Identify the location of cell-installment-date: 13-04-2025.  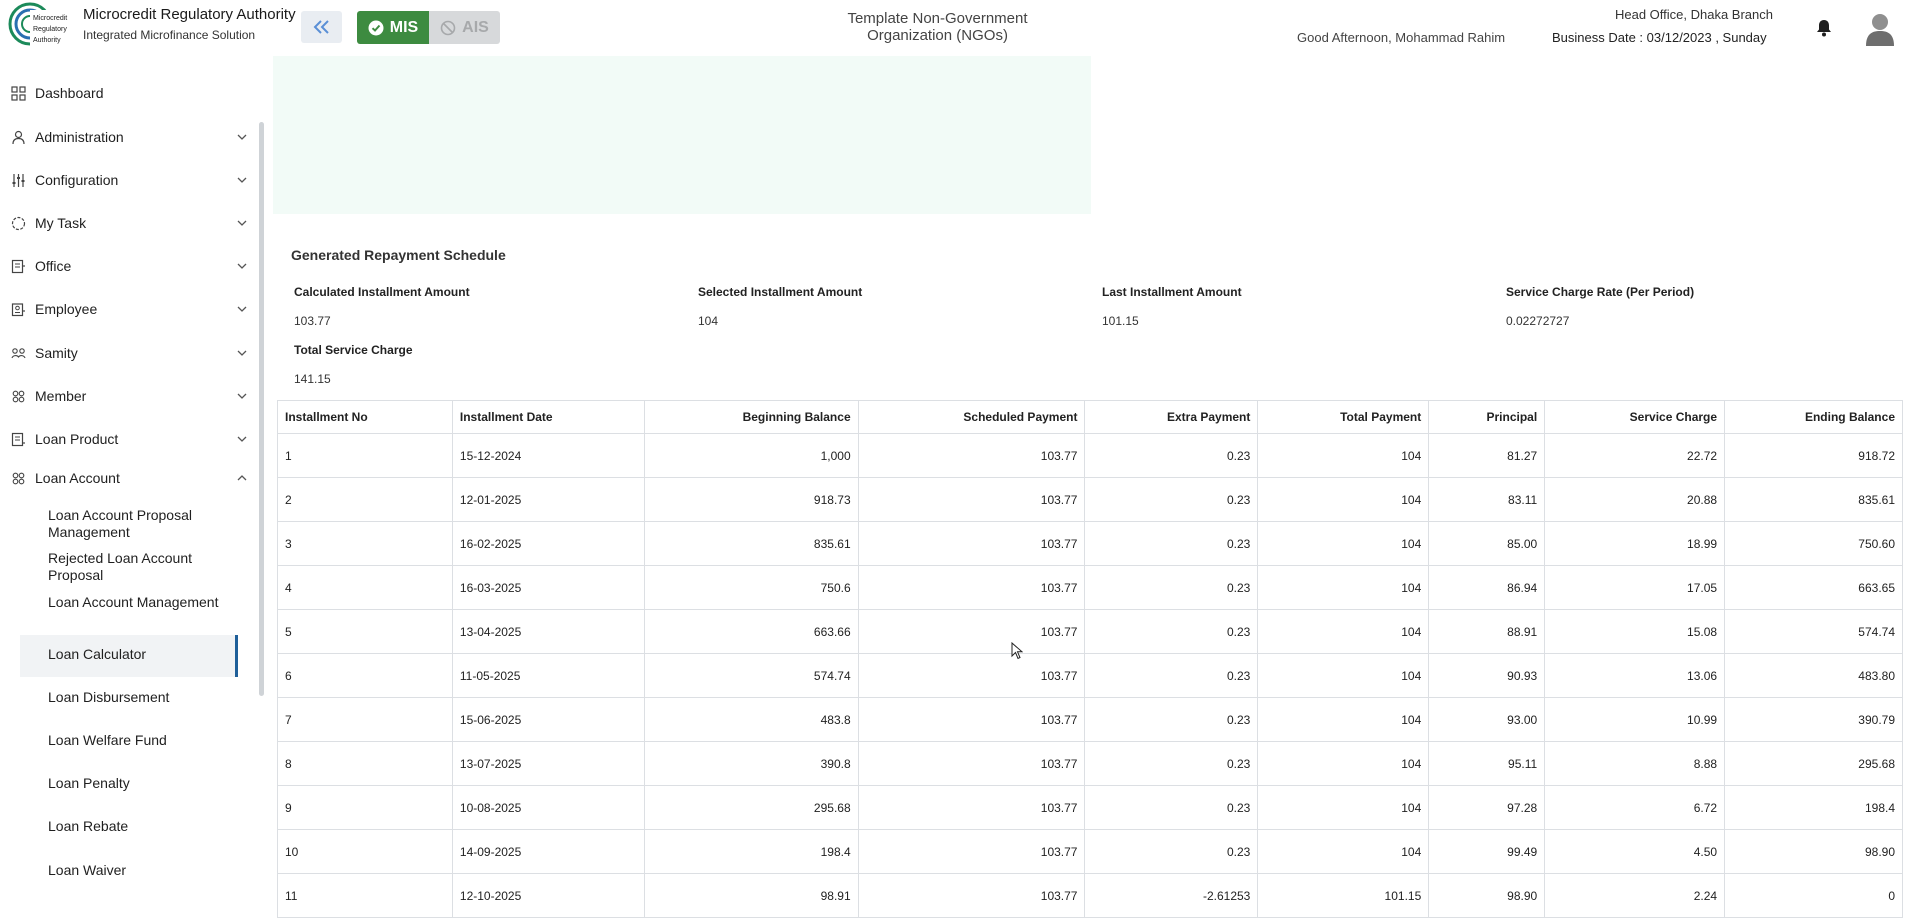
(548, 631).